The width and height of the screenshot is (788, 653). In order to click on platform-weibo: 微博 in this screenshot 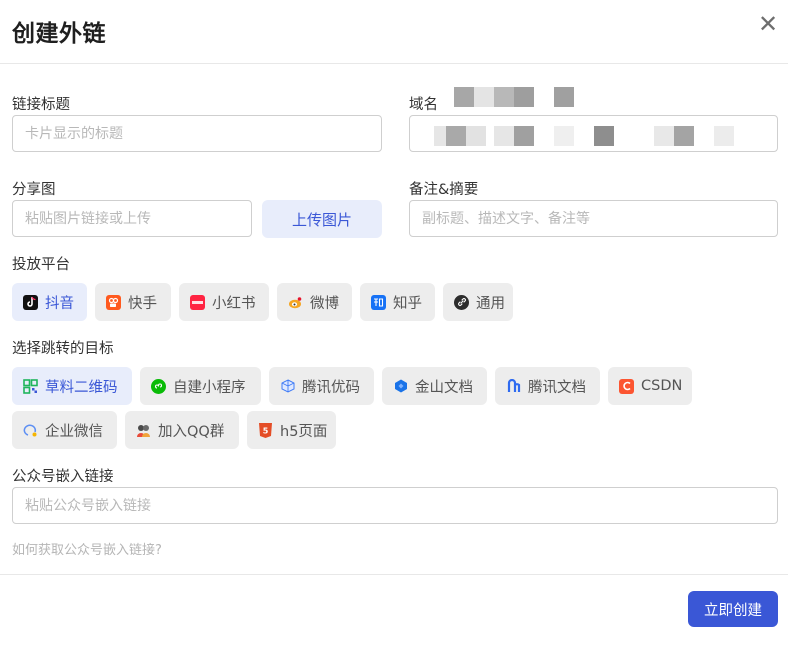, I will do `click(314, 302)`.